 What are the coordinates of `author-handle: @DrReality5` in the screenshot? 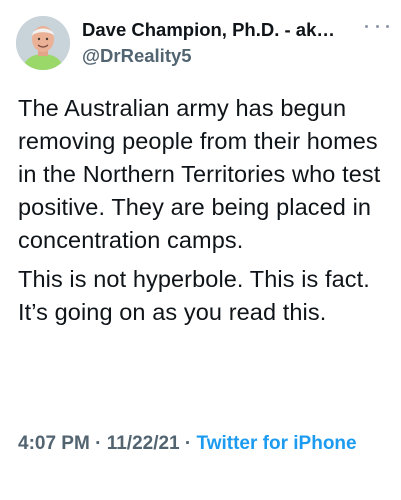 It's located at (221, 56).